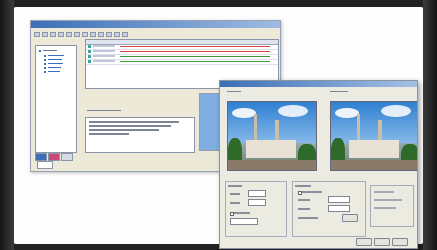 The image size is (437, 250). Describe the element at coordinates (155, 24) in the screenshot. I see `main-window-titlebar` at that location.